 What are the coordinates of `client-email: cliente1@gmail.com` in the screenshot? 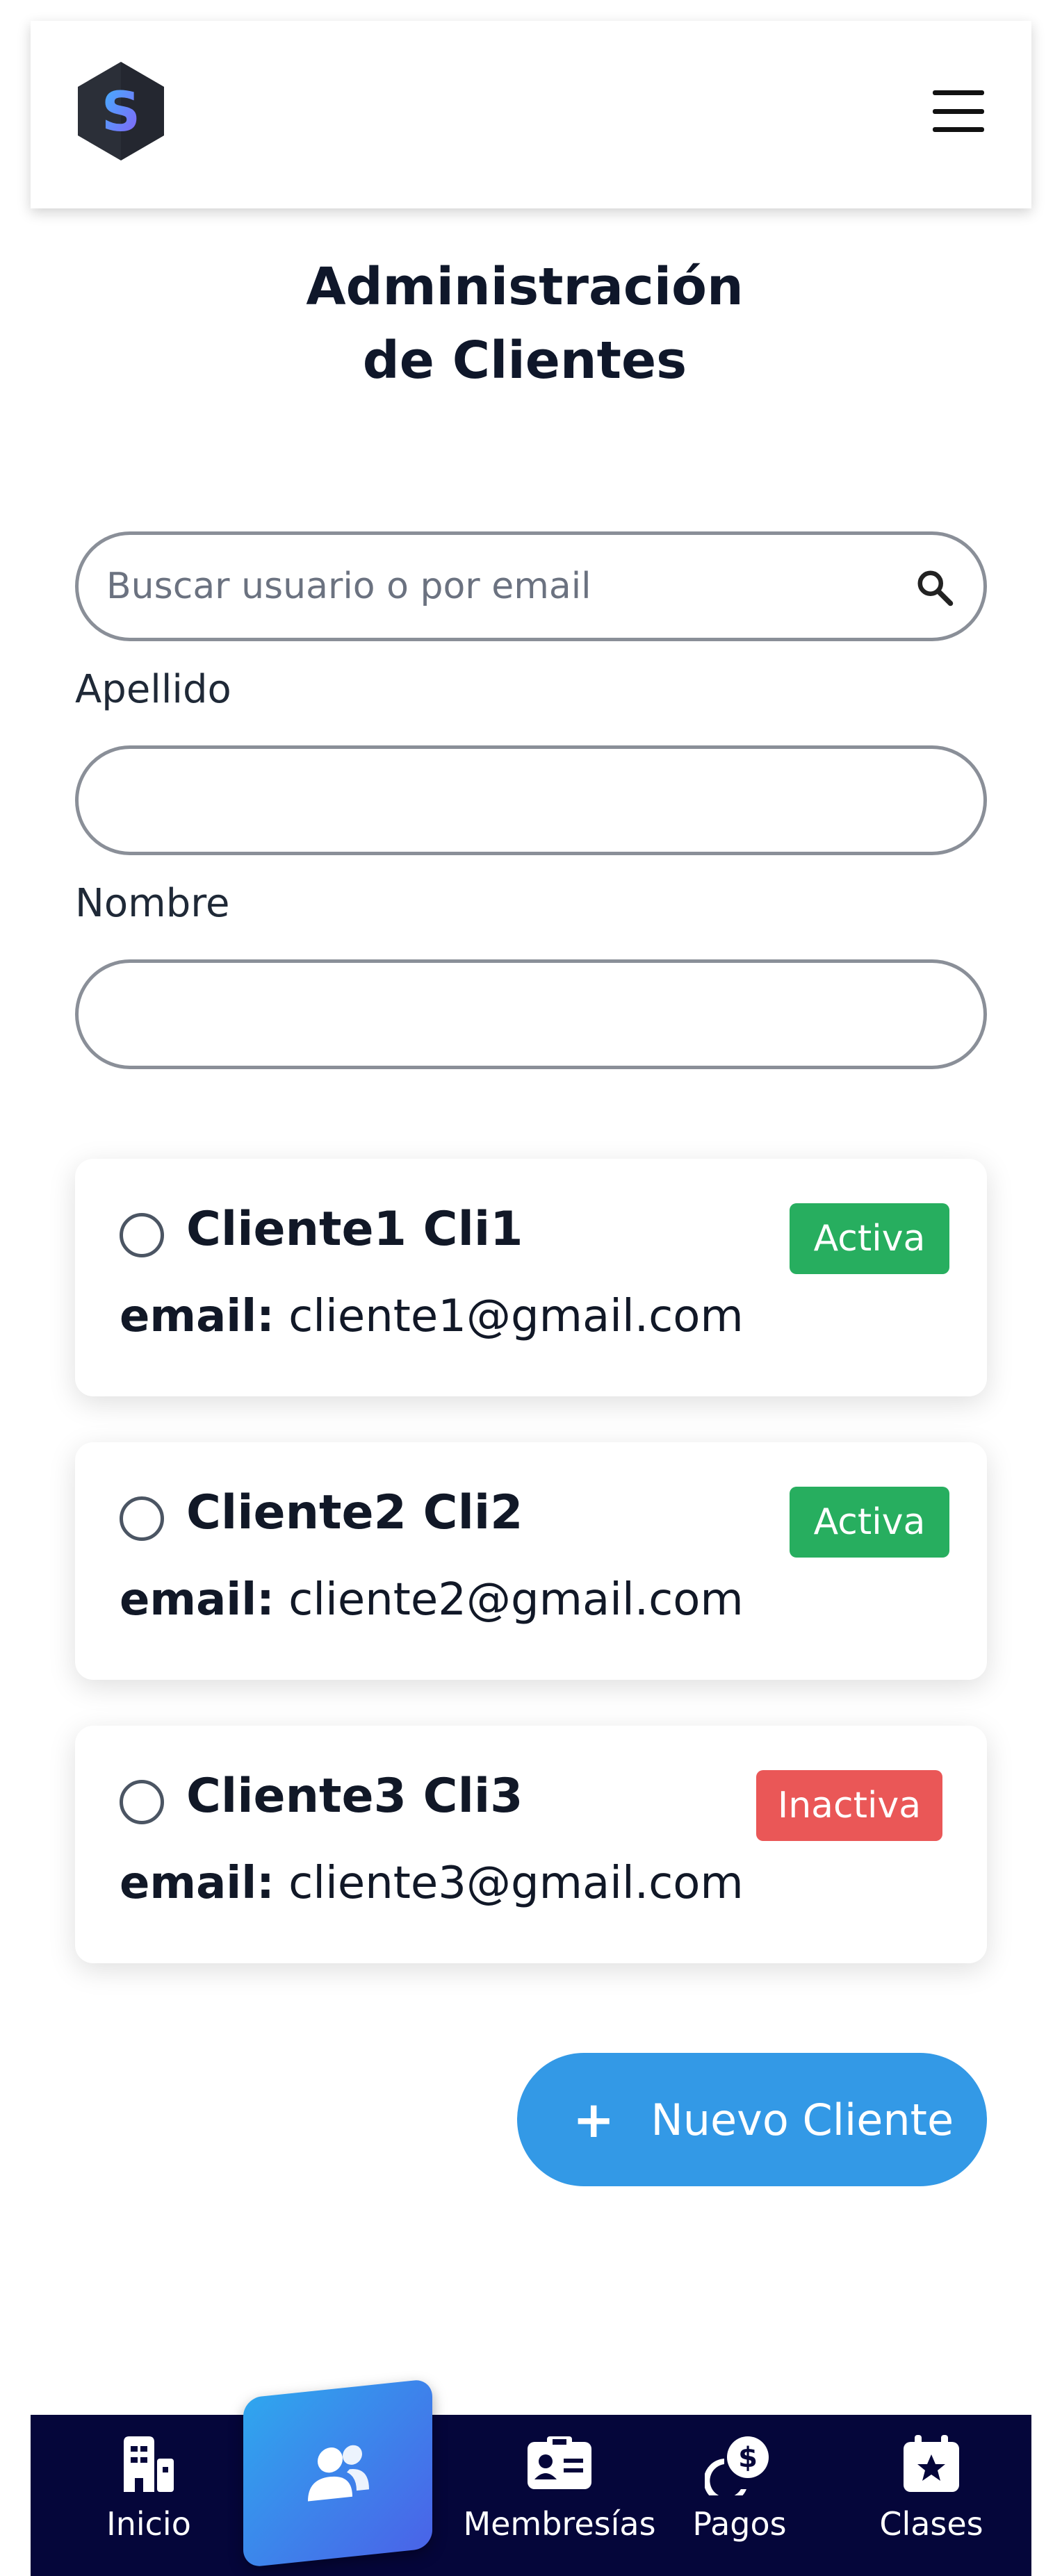 It's located at (516, 1317).